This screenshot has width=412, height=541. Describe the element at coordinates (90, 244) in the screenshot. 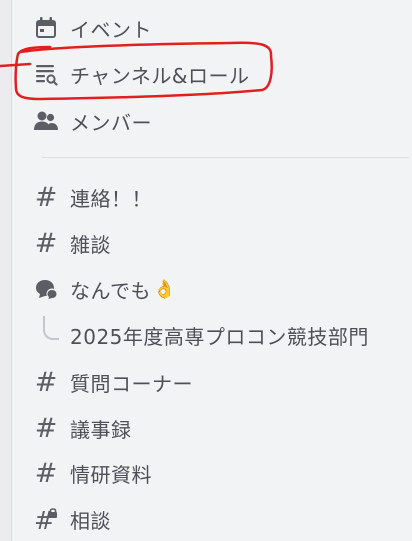

I see `channel-name: 雑談` at that location.